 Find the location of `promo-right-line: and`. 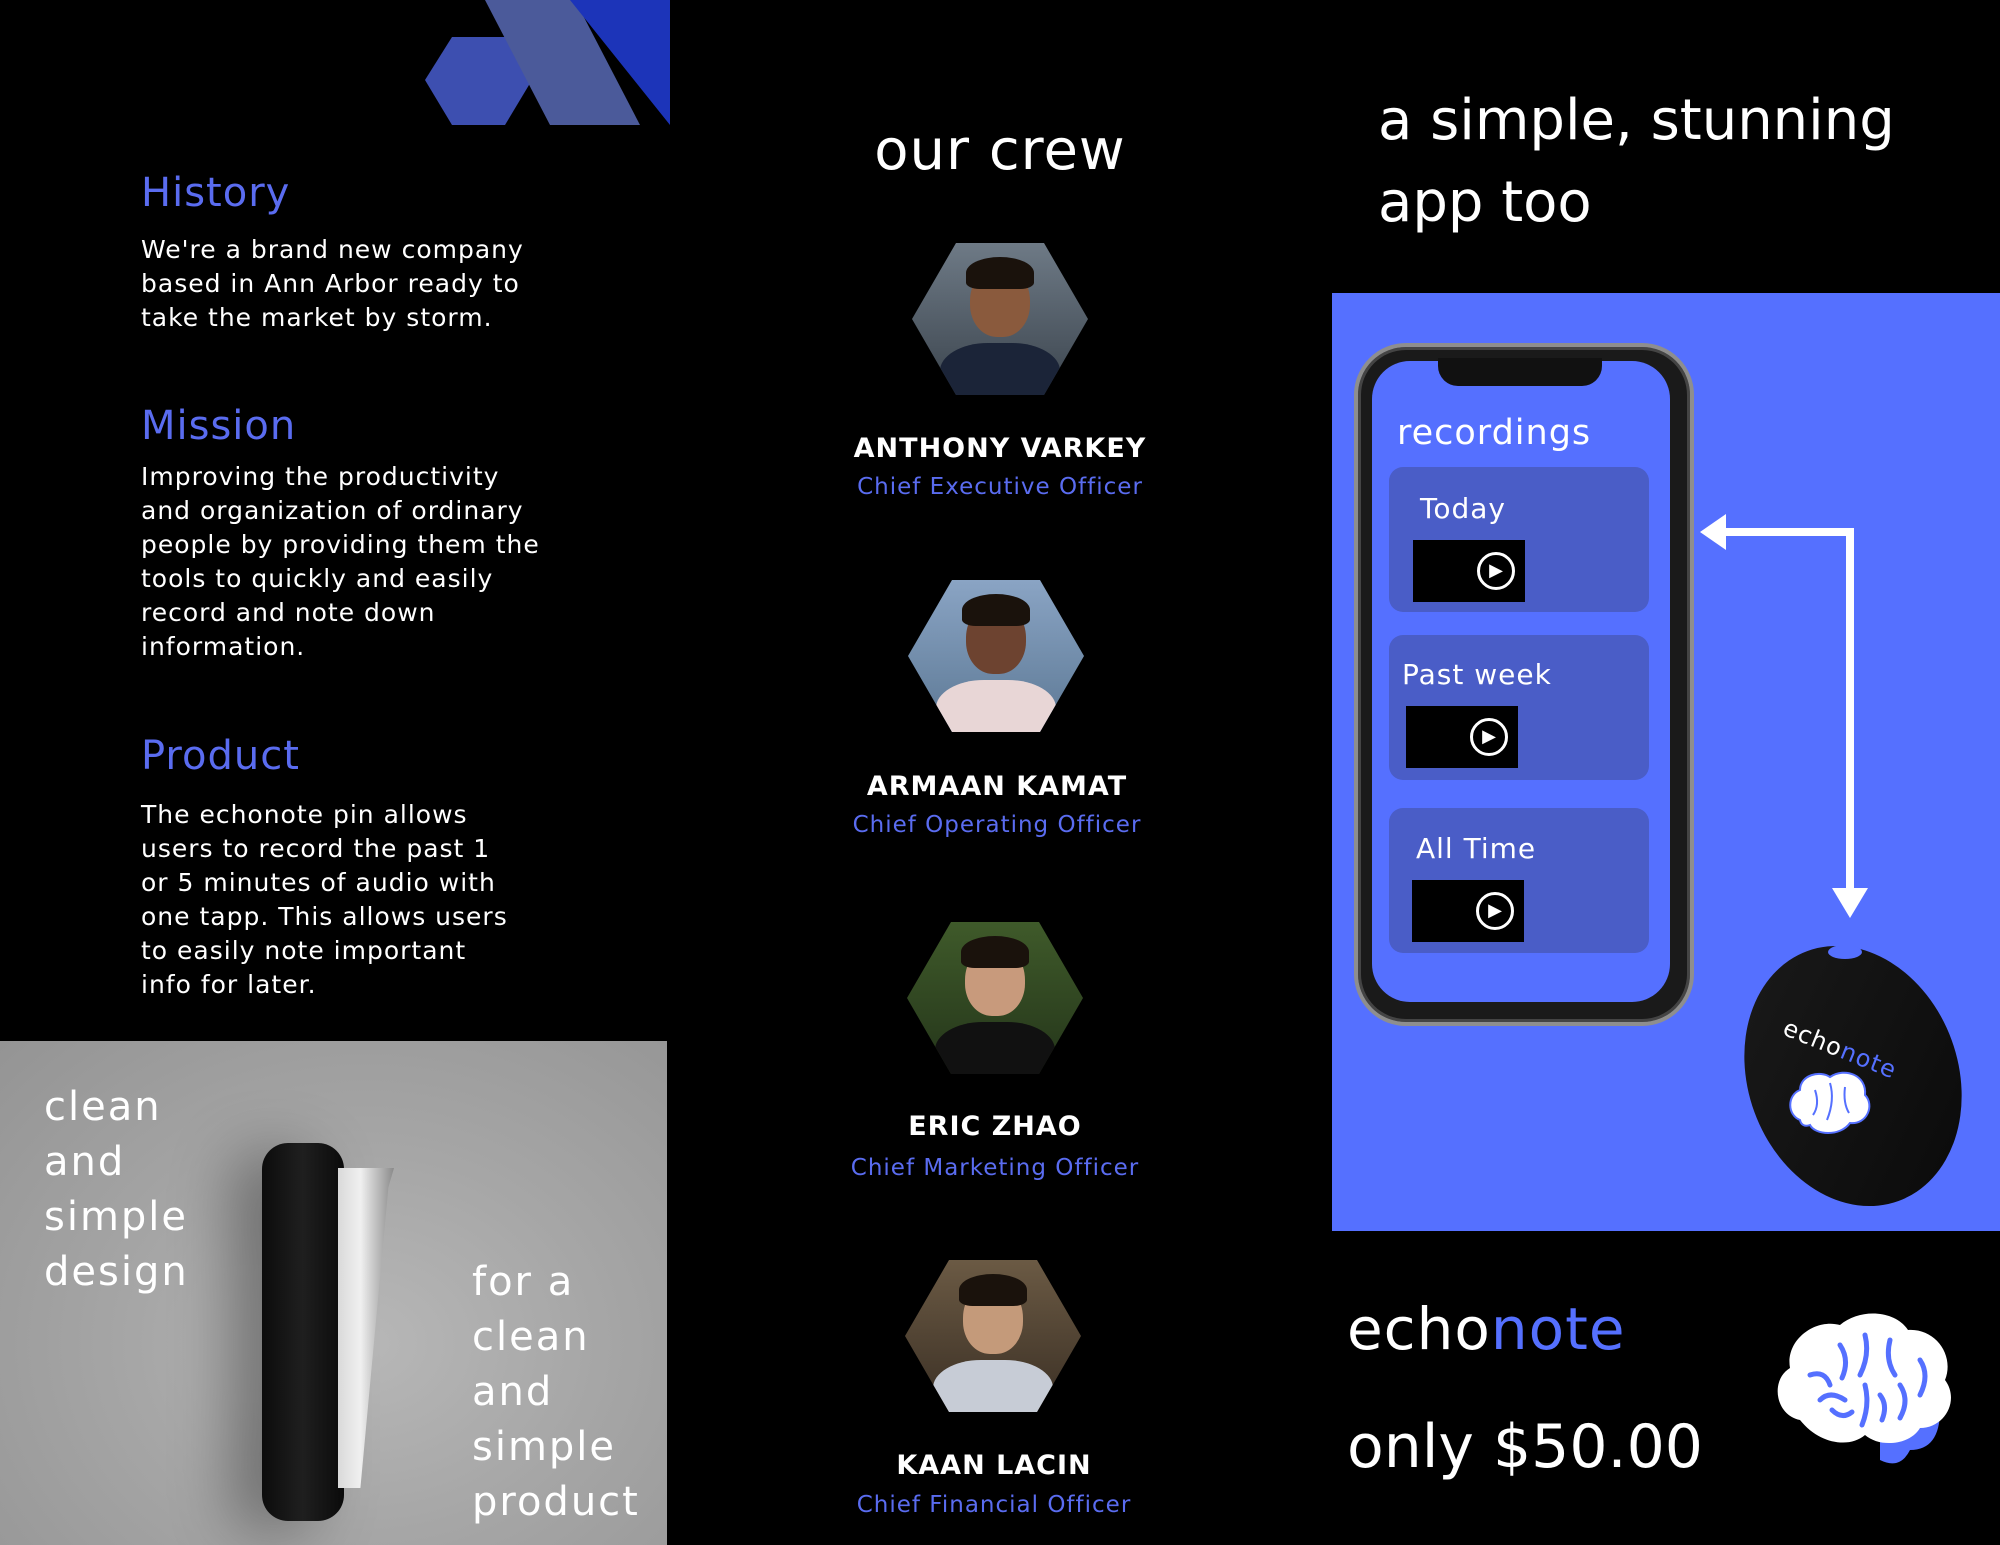

promo-right-line: and is located at coordinates (513, 1392).